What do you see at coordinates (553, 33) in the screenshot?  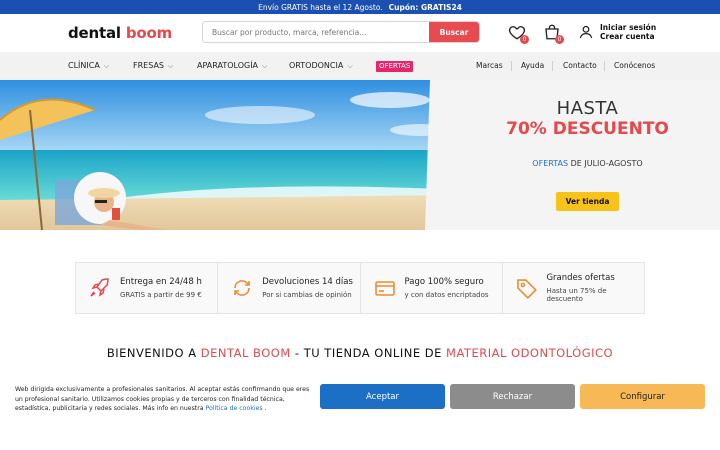 I see `cart-button: 0` at bounding box center [553, 33].